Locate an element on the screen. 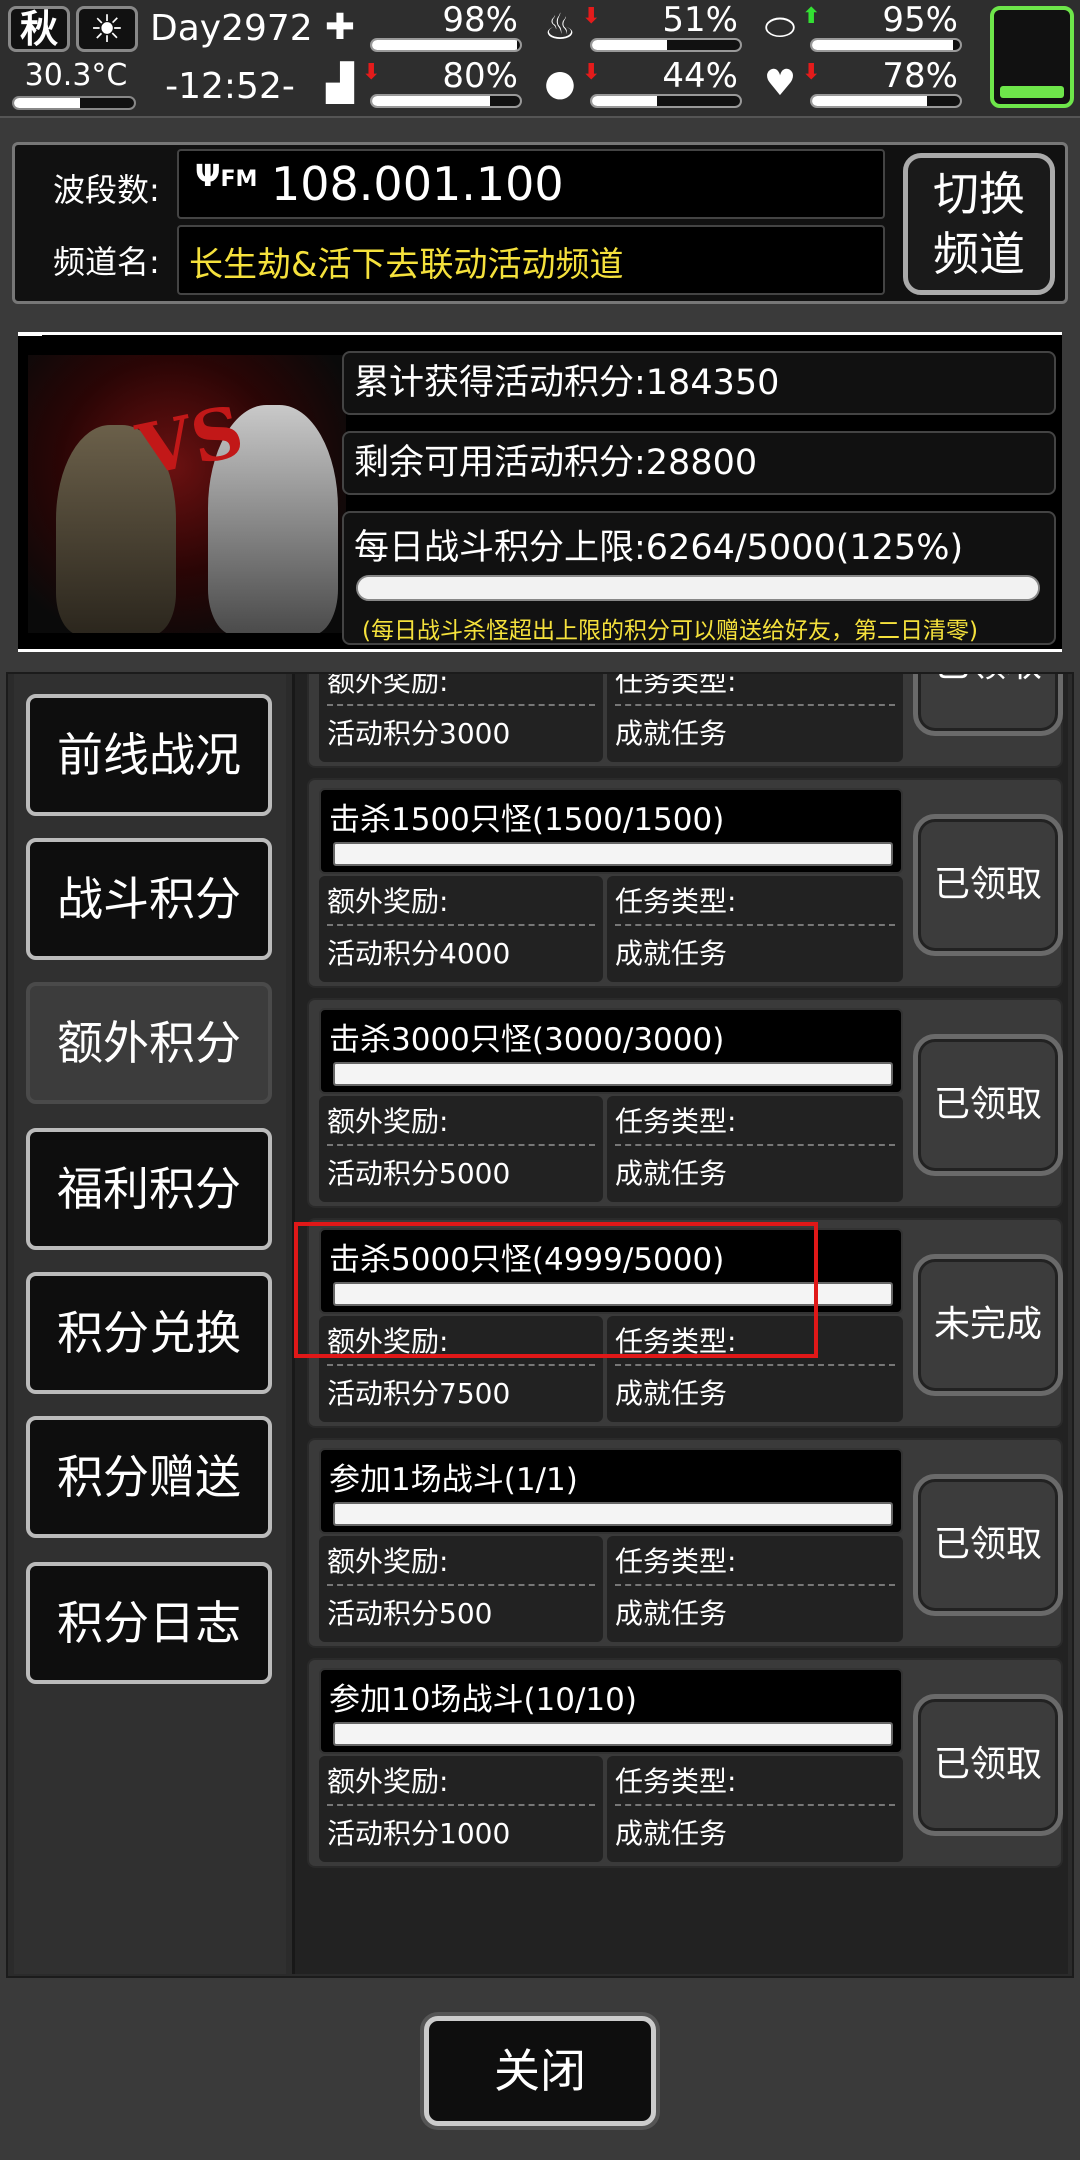  task-title: 参加10场战斗(10/10) is located at coordinates (483, 1700).